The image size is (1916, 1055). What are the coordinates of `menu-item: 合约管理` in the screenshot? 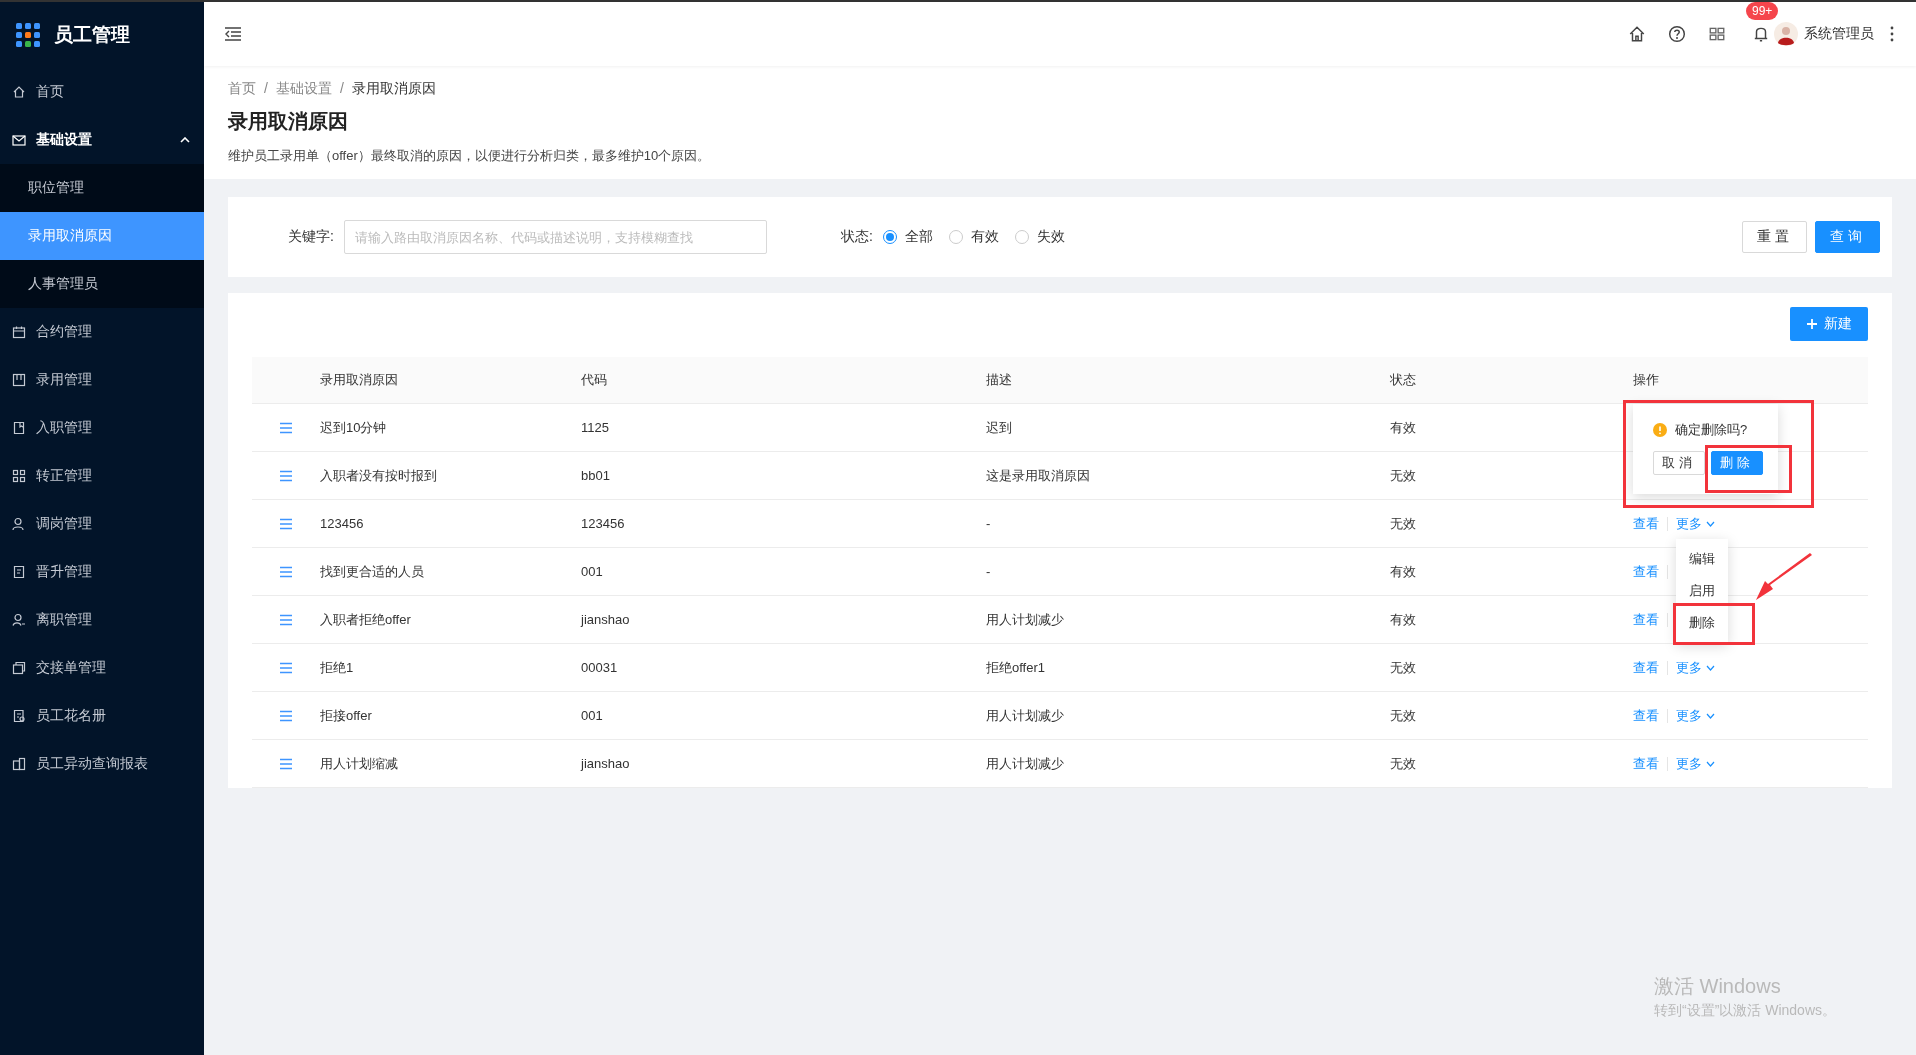 It's located at (102, 332).